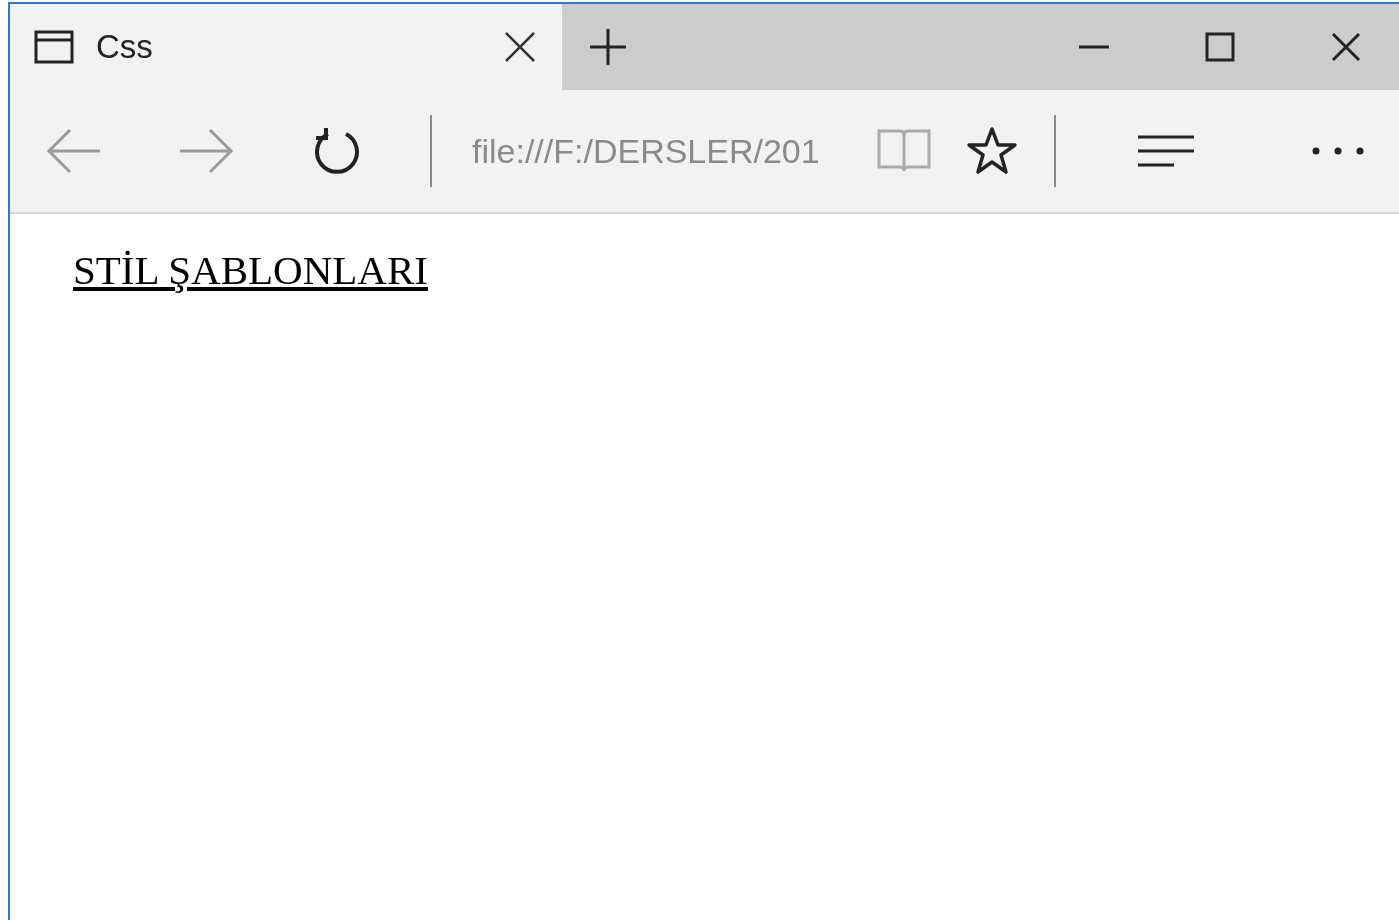 The height and width of the screenshot is (920, 1399). Describe the element at coordinates (1338, 151) in the screenshot. I see `more-icon` at that location.